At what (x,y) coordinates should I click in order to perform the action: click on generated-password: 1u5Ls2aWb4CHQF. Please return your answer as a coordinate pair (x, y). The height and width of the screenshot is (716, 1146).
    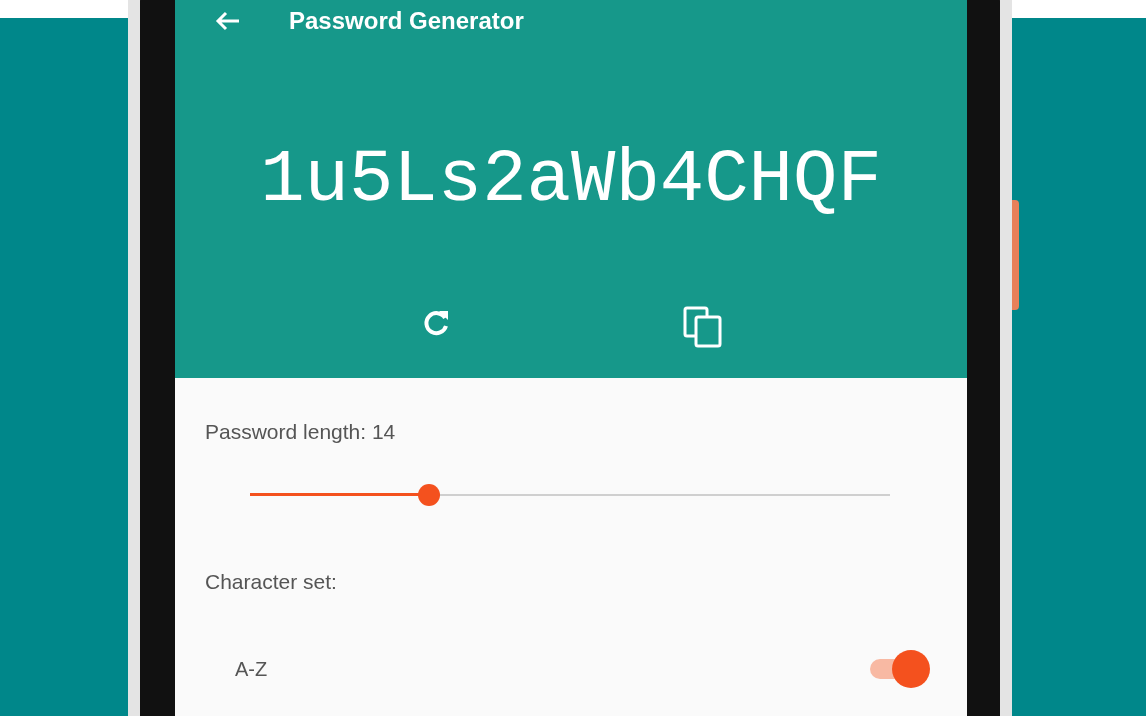
    Looking at the image, I should click on (571, 180).